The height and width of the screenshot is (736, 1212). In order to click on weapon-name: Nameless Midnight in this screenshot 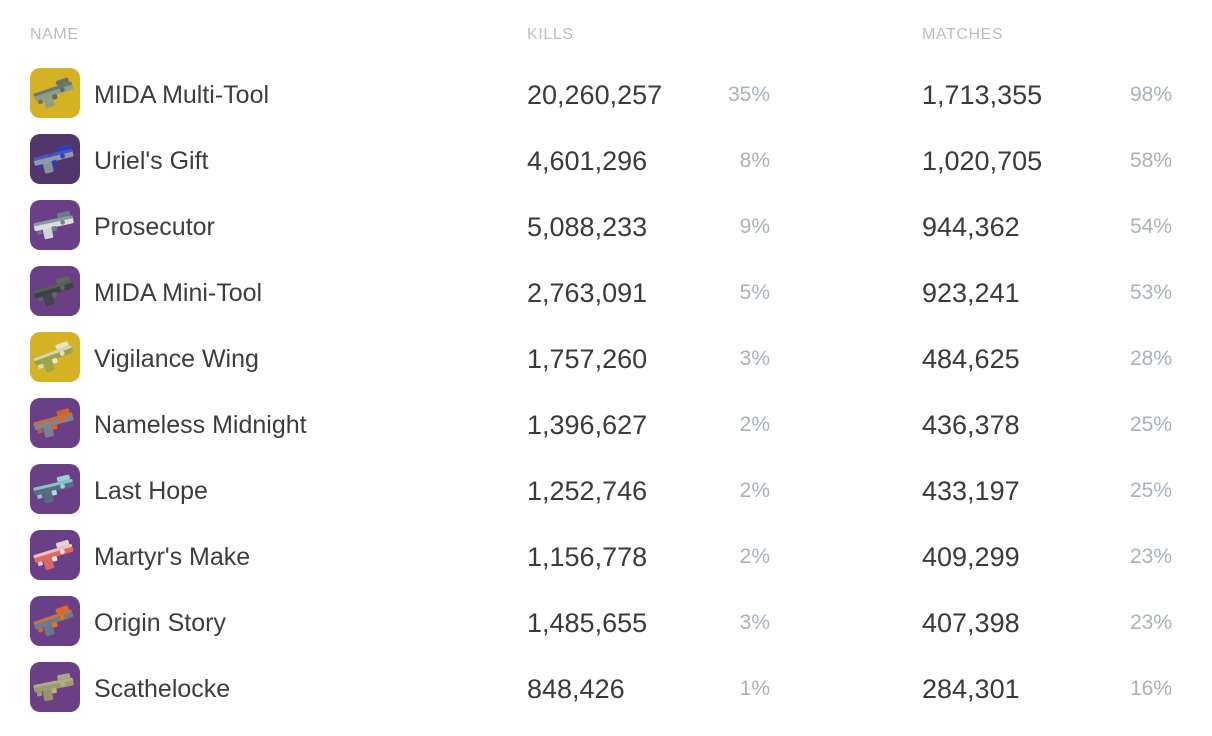, I will do `click(200, 425)`.